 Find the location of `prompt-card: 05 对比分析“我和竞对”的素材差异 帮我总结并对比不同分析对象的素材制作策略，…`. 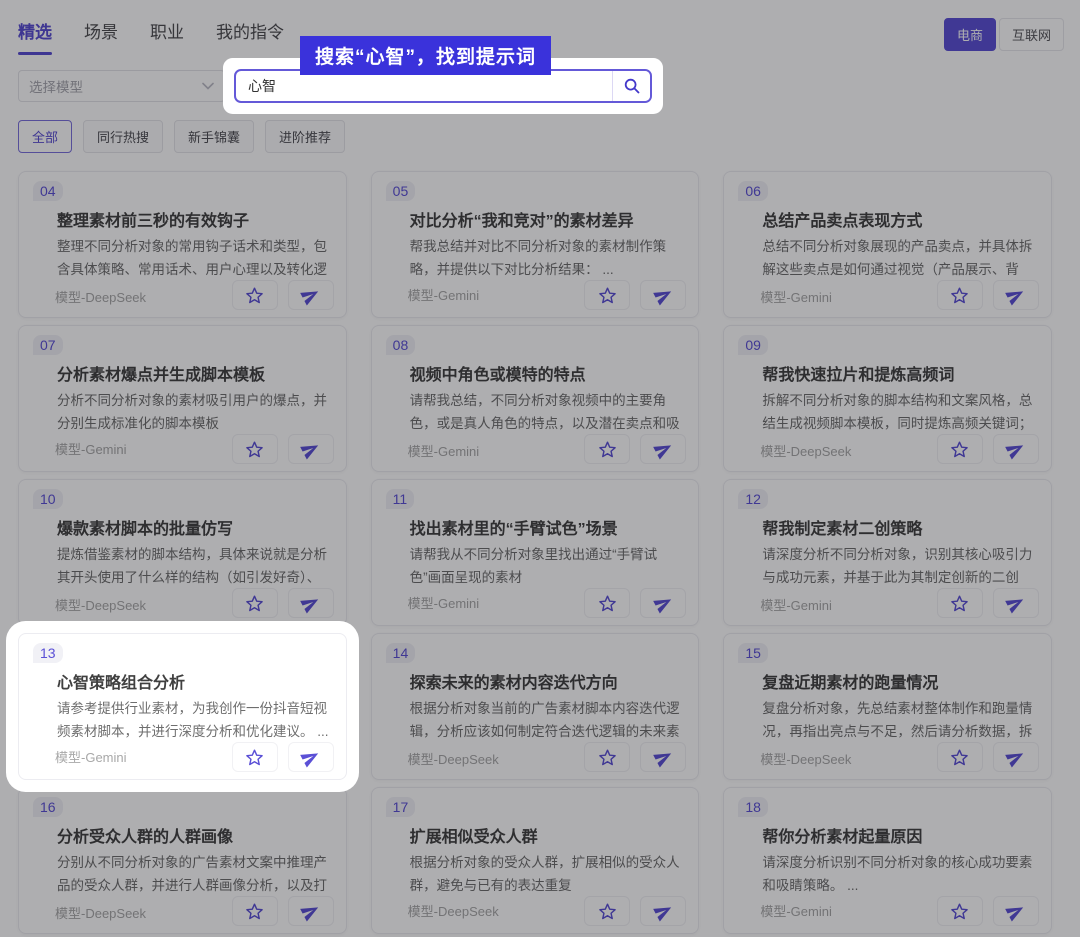

prompt-card: 05 对比分析“我和竞对”的素材差异 帮我总结并对比不同分析对象的素材制作策略，… is located at coordinates (535, 244).